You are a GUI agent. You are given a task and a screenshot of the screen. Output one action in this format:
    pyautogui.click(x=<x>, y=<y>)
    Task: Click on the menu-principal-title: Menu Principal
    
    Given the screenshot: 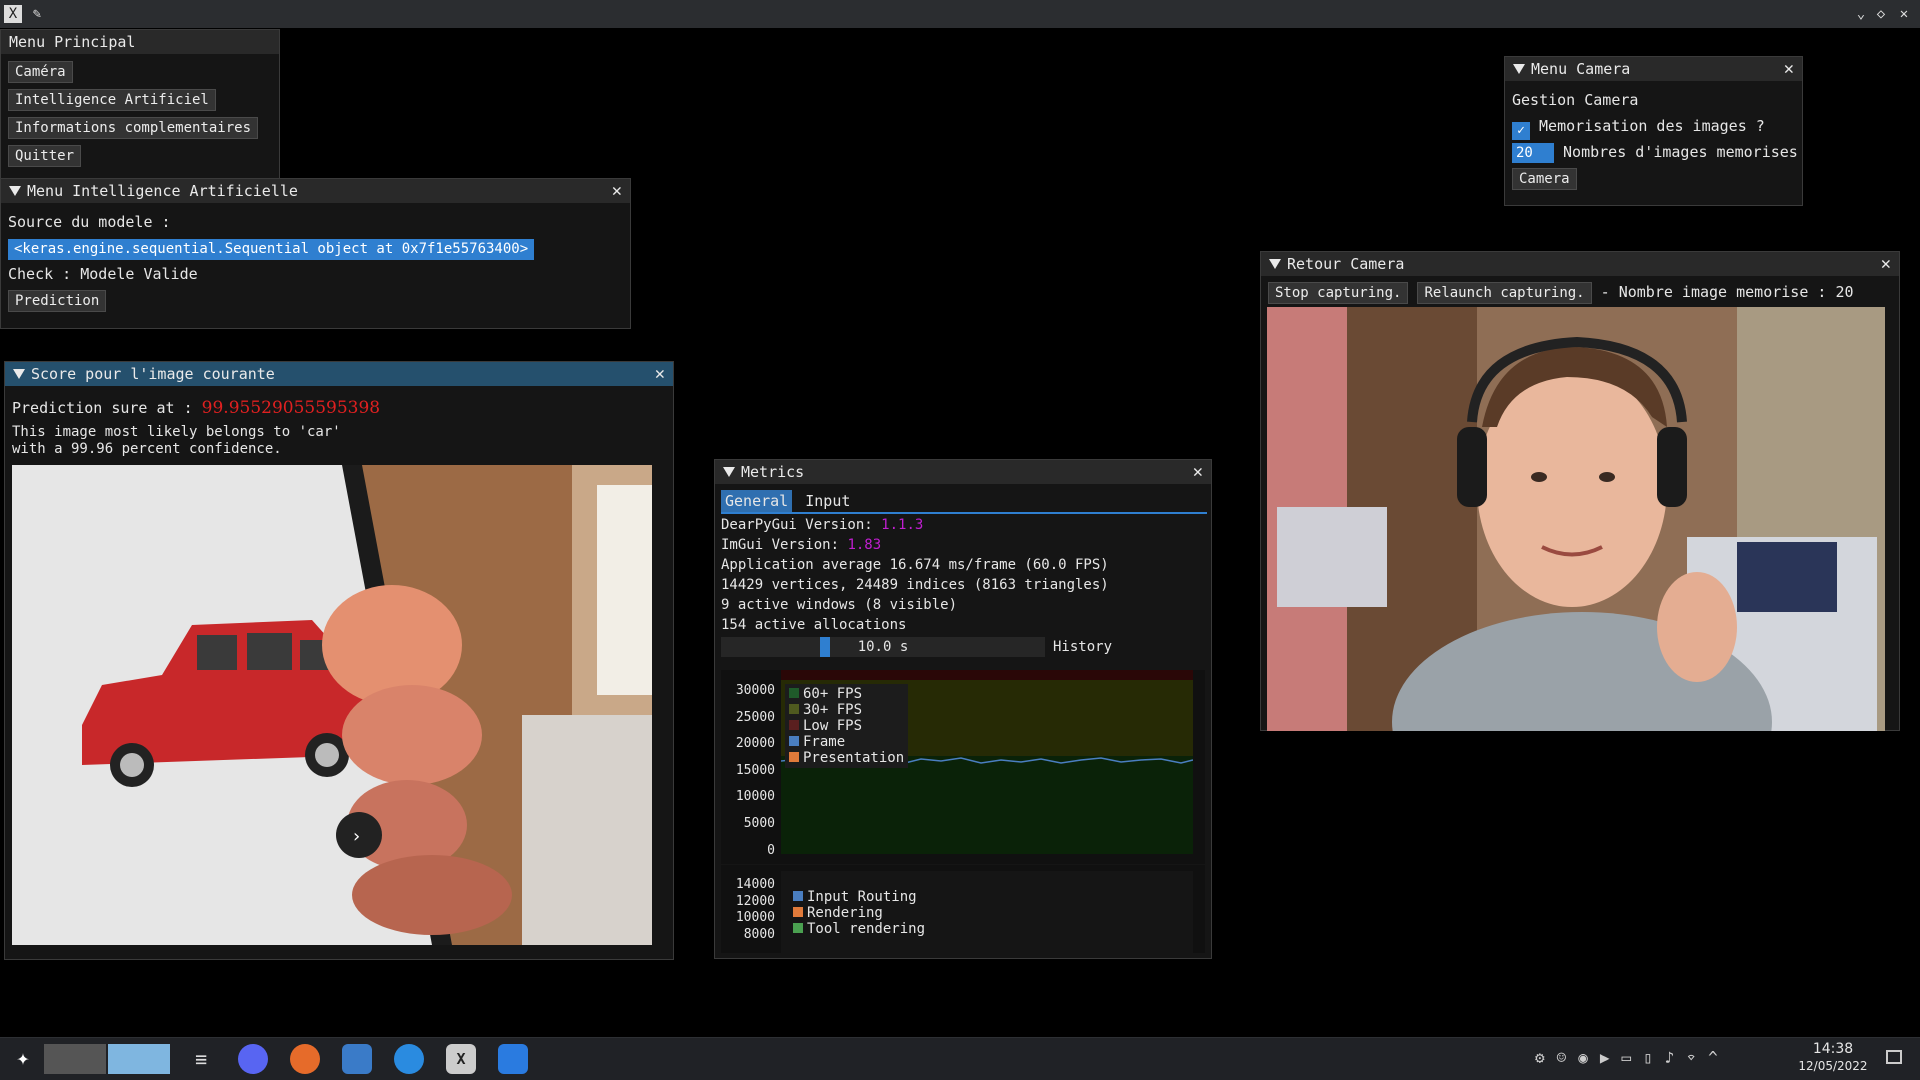 What is the action you would take?
    pyautogui.click(x=140, y=42)
    